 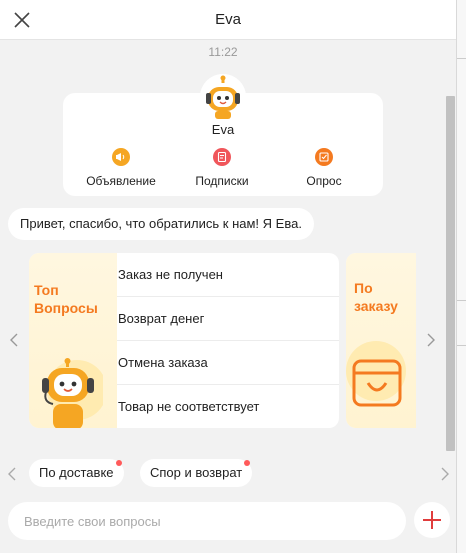 What do you see at coordinates (222, 181) in the screenshot?
I see `subscriptions-label: Подписки` at bounding box center [222, 181].